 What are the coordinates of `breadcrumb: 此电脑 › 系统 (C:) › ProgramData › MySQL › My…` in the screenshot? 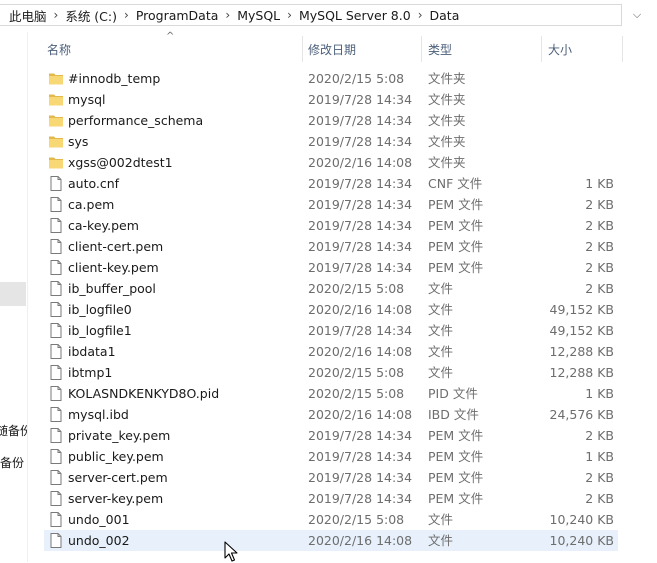 It's located at (234, 15).